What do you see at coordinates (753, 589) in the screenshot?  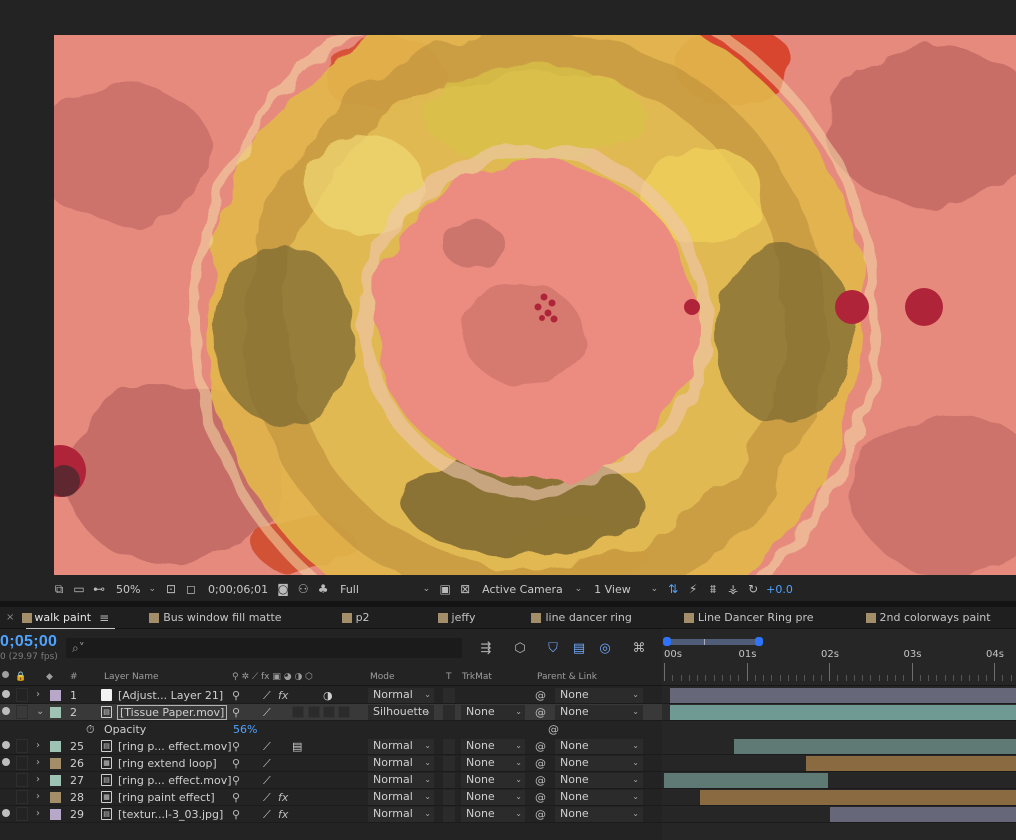 I see `reset-exposure-icon: ↻` at bounding box center [753, 589].